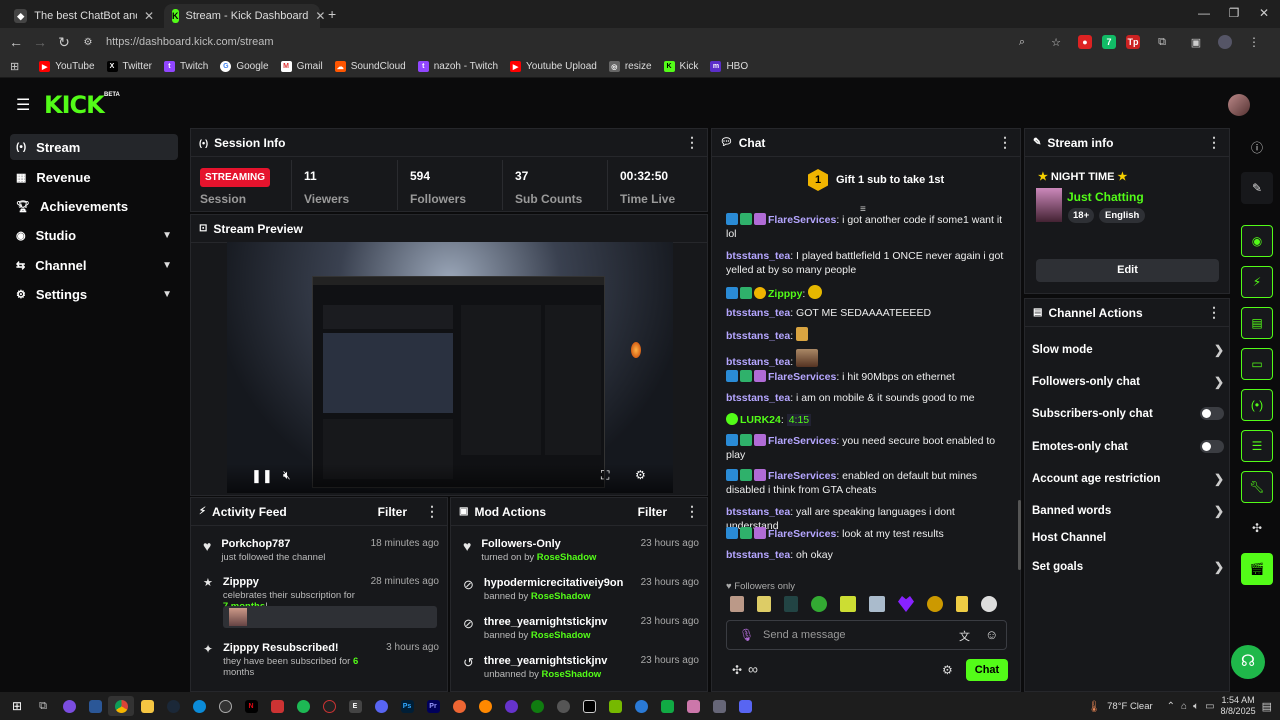 The width and height of the screenshot is (1280, 720). Describe the element at coordinates (1234, 13) in the screenshot. I see `maximize-icon: ❐` at that location.